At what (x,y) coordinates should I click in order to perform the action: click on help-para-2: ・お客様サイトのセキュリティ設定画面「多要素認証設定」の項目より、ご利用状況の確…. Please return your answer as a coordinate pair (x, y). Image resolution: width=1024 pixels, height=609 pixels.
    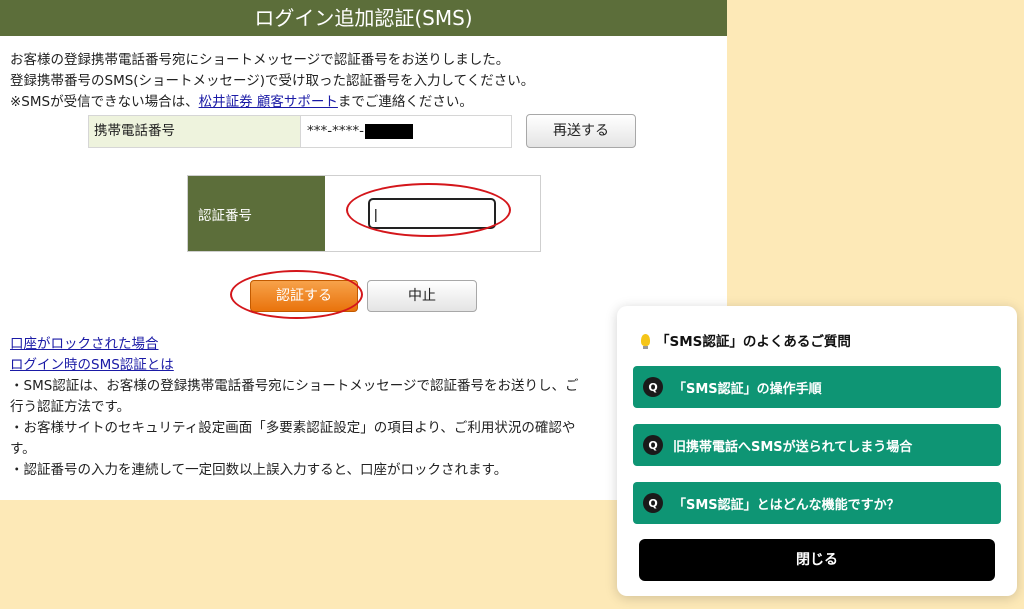
    Looking at the image, I should click on (293, 428).